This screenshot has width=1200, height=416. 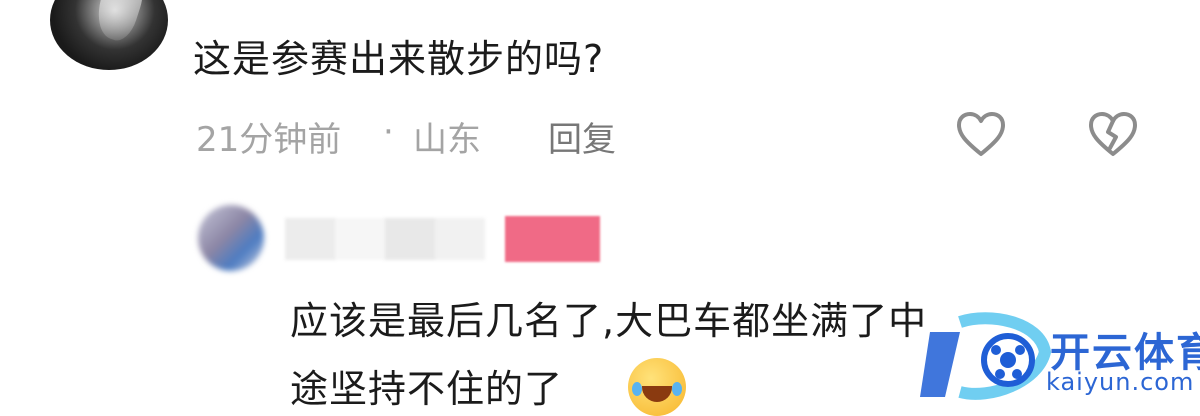 What do you see at coordinates (120, 22) in the screenshot?
I see `feather-image` at bounding box center [120, 22].